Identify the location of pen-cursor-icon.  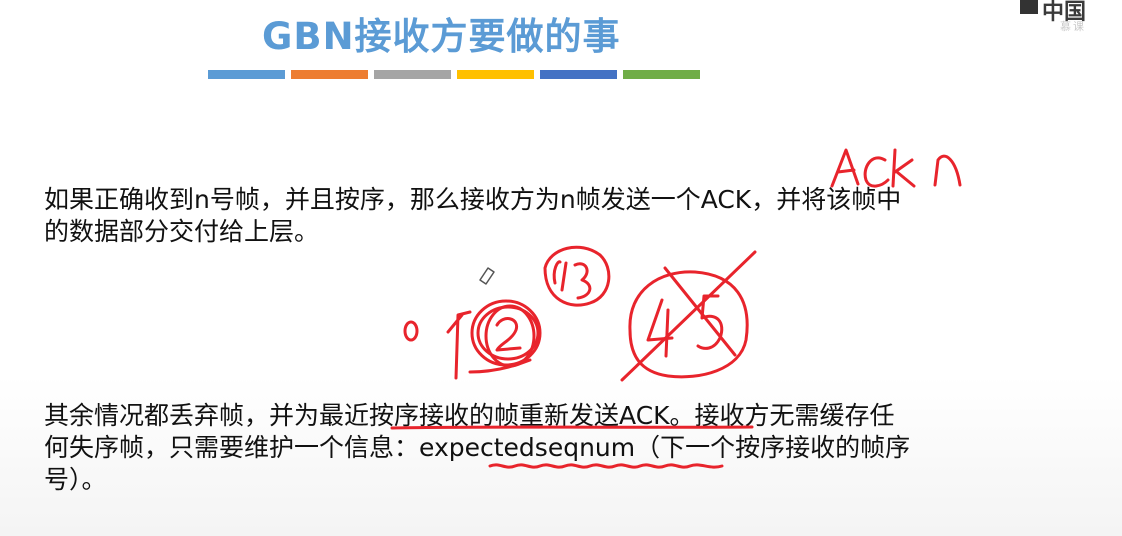
(487, 276).